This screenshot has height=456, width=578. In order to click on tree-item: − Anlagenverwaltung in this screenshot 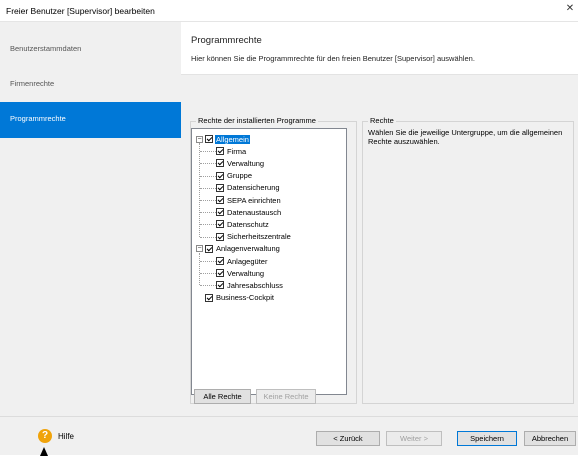, I will do `click(238, 249)`.